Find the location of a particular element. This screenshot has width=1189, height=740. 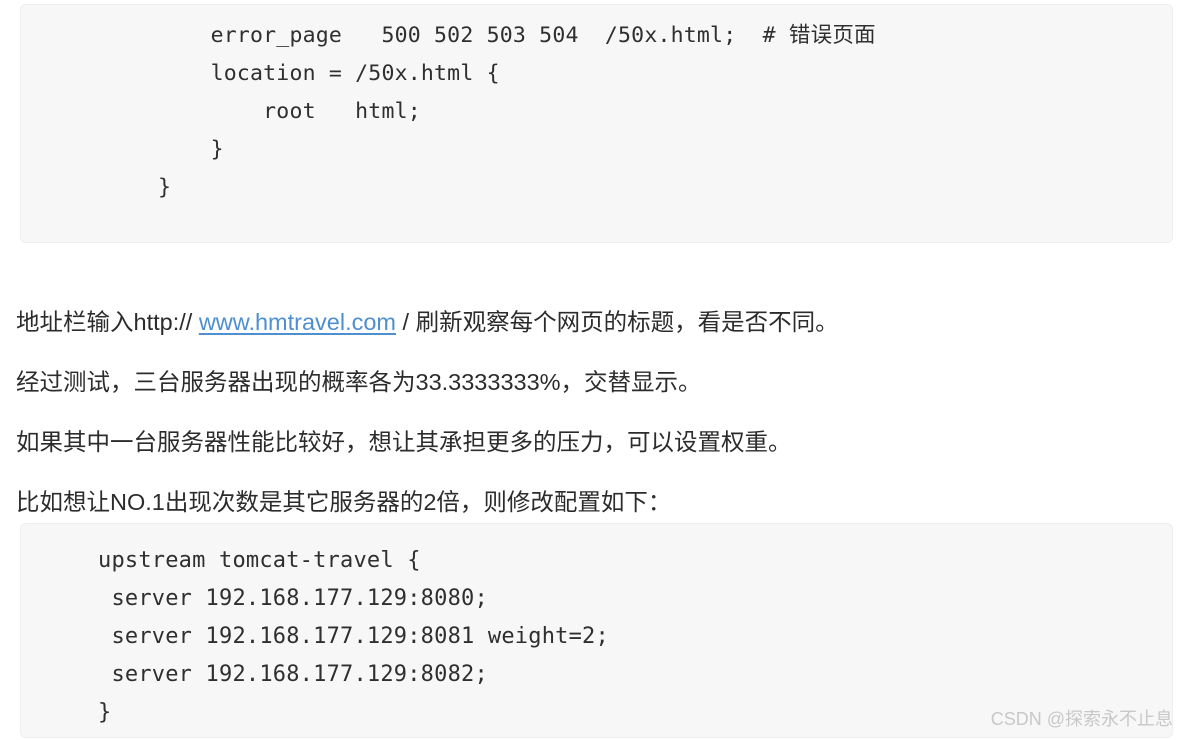

code-line-text: upstream tomcat-travel { is located at coordinates (259, 560).